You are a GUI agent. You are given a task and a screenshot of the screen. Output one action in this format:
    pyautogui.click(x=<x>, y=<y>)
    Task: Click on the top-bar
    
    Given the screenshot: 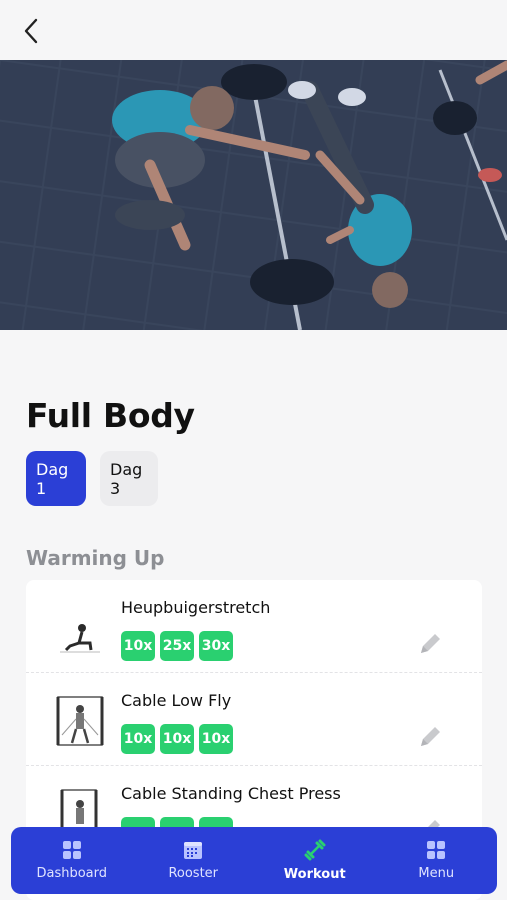 What is the action you would take?
    pyautogui.click(x=253, y=30)
    